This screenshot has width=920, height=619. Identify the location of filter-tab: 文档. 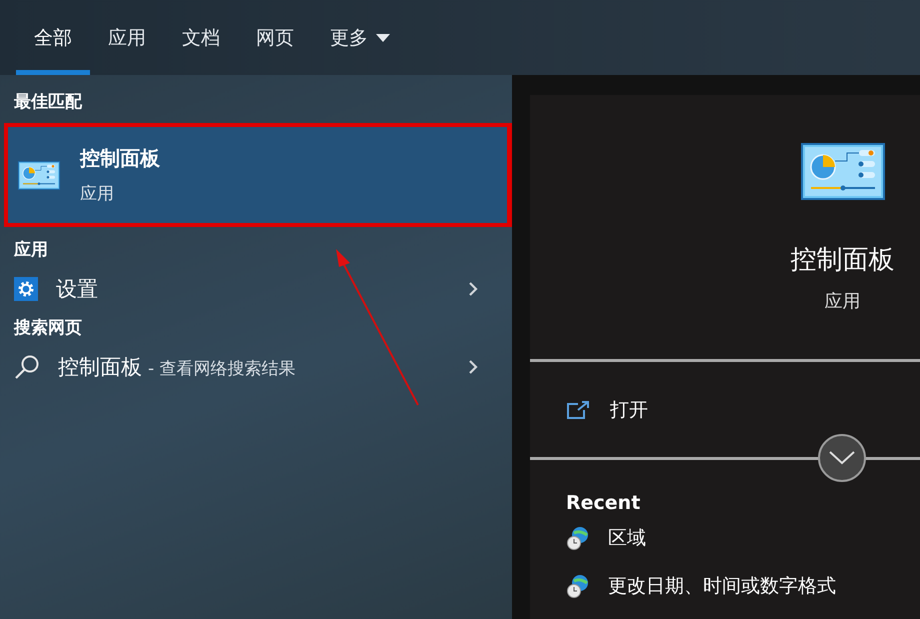
(201, 37).